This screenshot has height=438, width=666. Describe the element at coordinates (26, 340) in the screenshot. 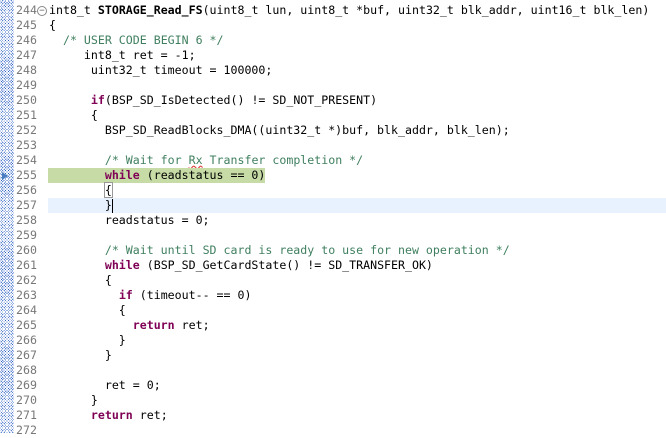

I see `line-number: 266` at that location.